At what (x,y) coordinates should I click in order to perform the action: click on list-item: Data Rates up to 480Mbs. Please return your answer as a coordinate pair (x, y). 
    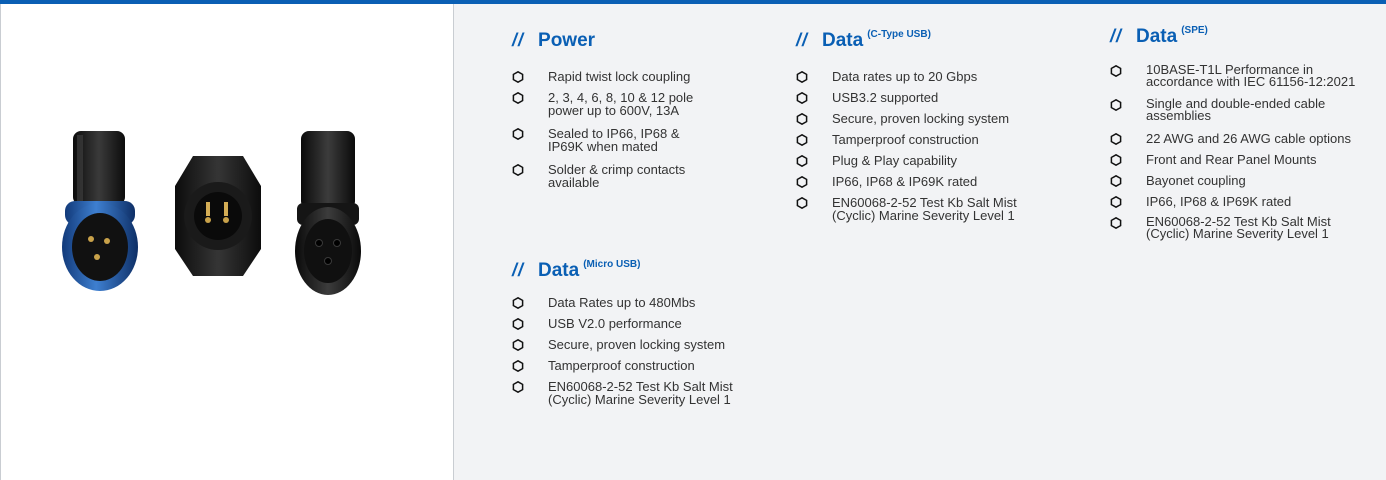
    Looking at the image, I should click on (642, 302).